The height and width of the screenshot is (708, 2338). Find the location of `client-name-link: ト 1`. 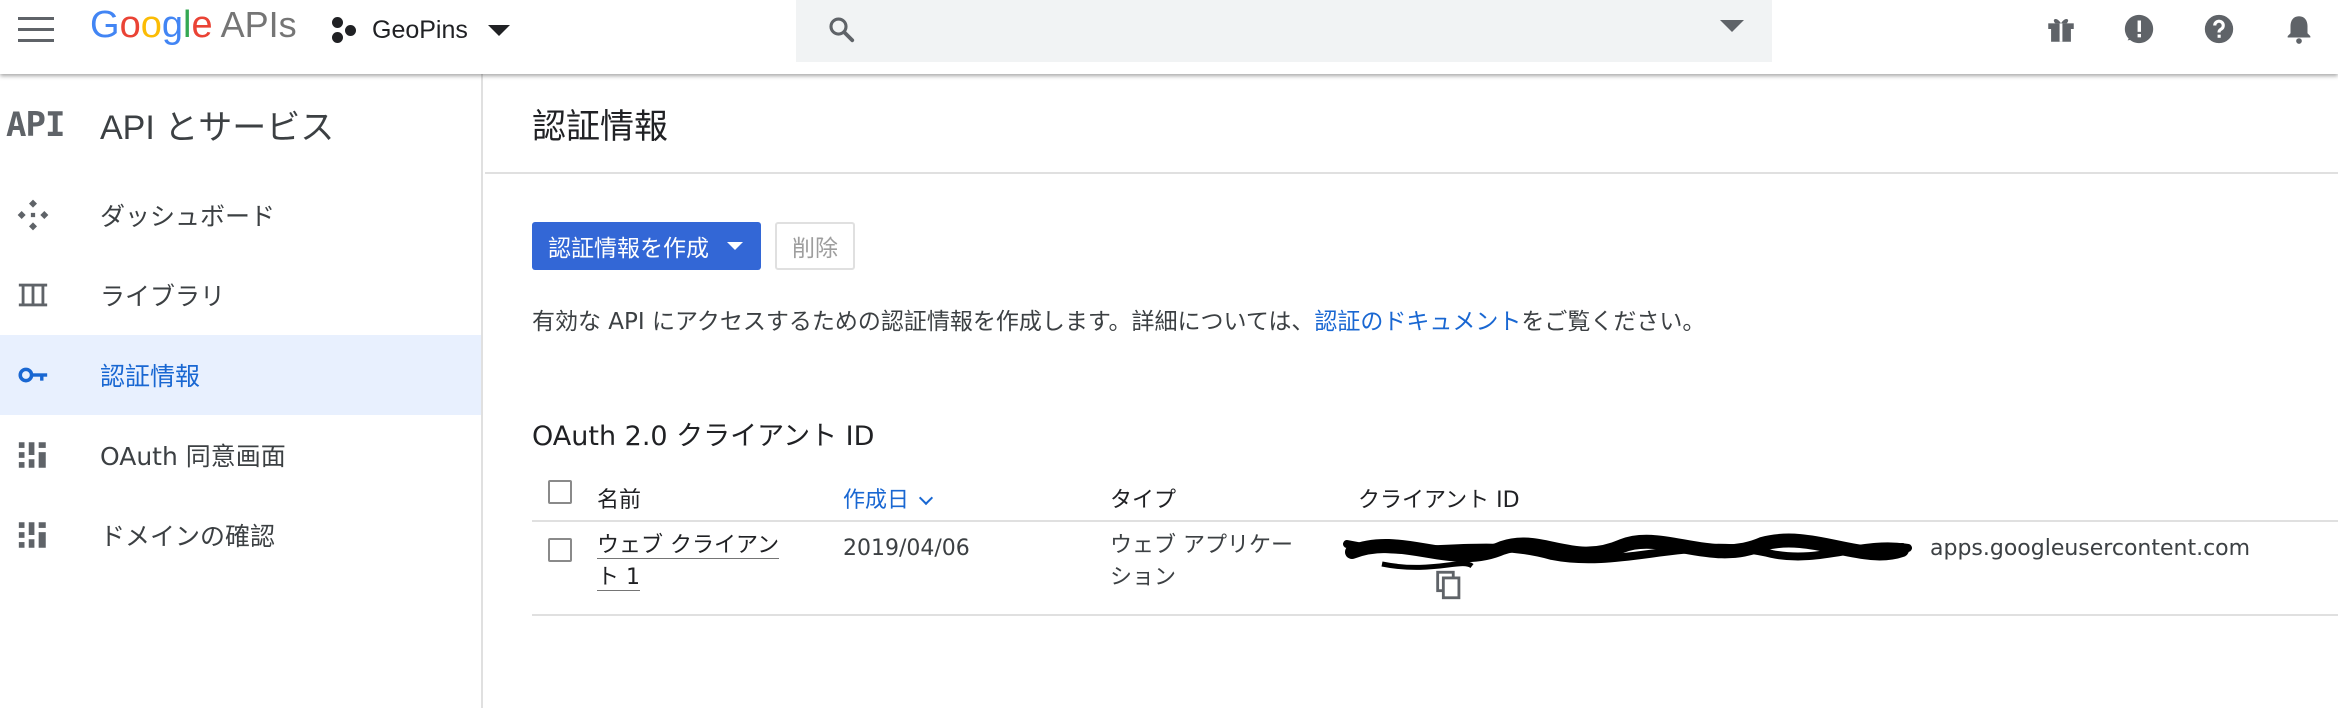

client-name-link: ト 1 is located at coordinates (618, 578).